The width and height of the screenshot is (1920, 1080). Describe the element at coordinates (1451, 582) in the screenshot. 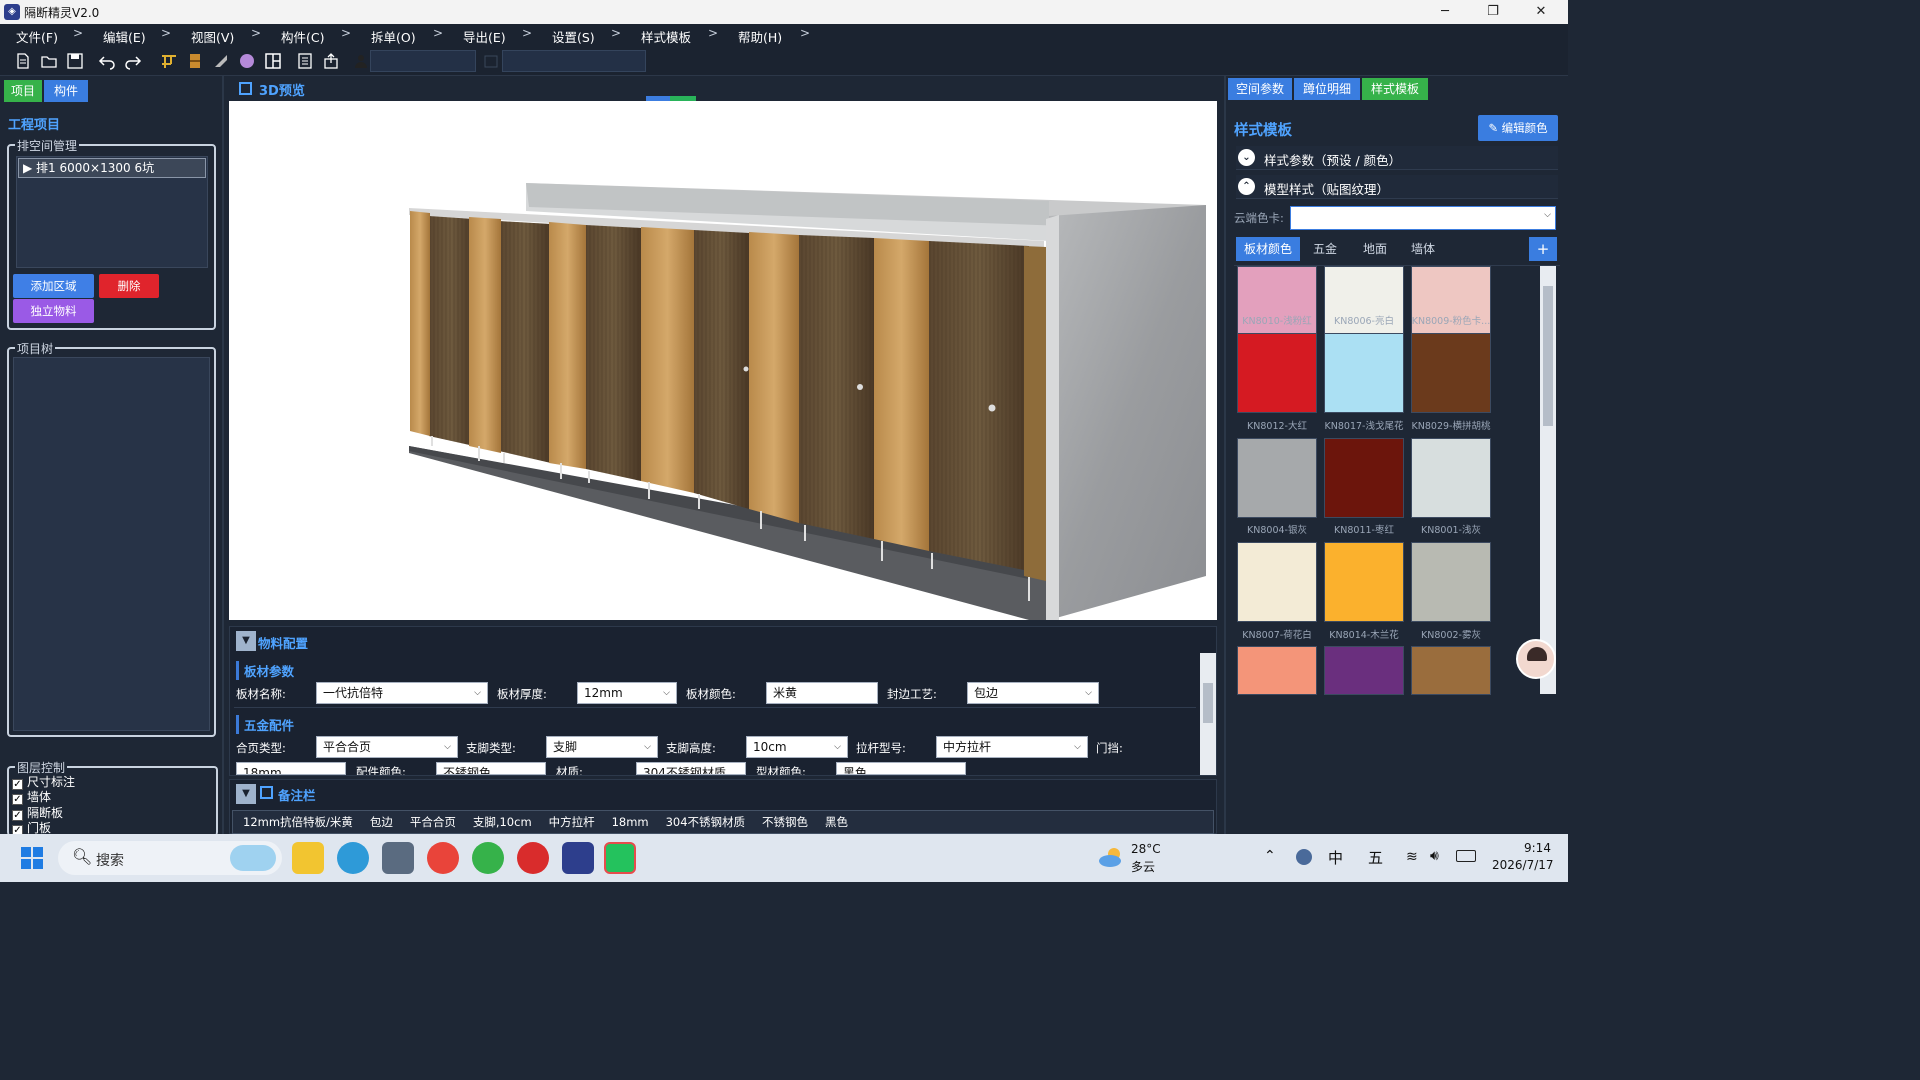

I see `swatch-KN8002` at that location.